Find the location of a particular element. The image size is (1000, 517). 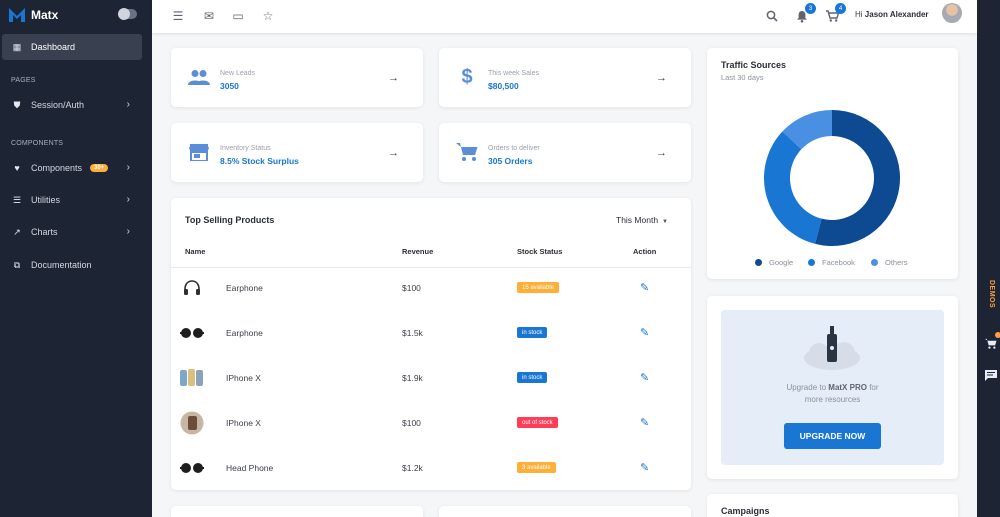

sidebar-item-label: Dashboard is located at coordinates (53, 47).